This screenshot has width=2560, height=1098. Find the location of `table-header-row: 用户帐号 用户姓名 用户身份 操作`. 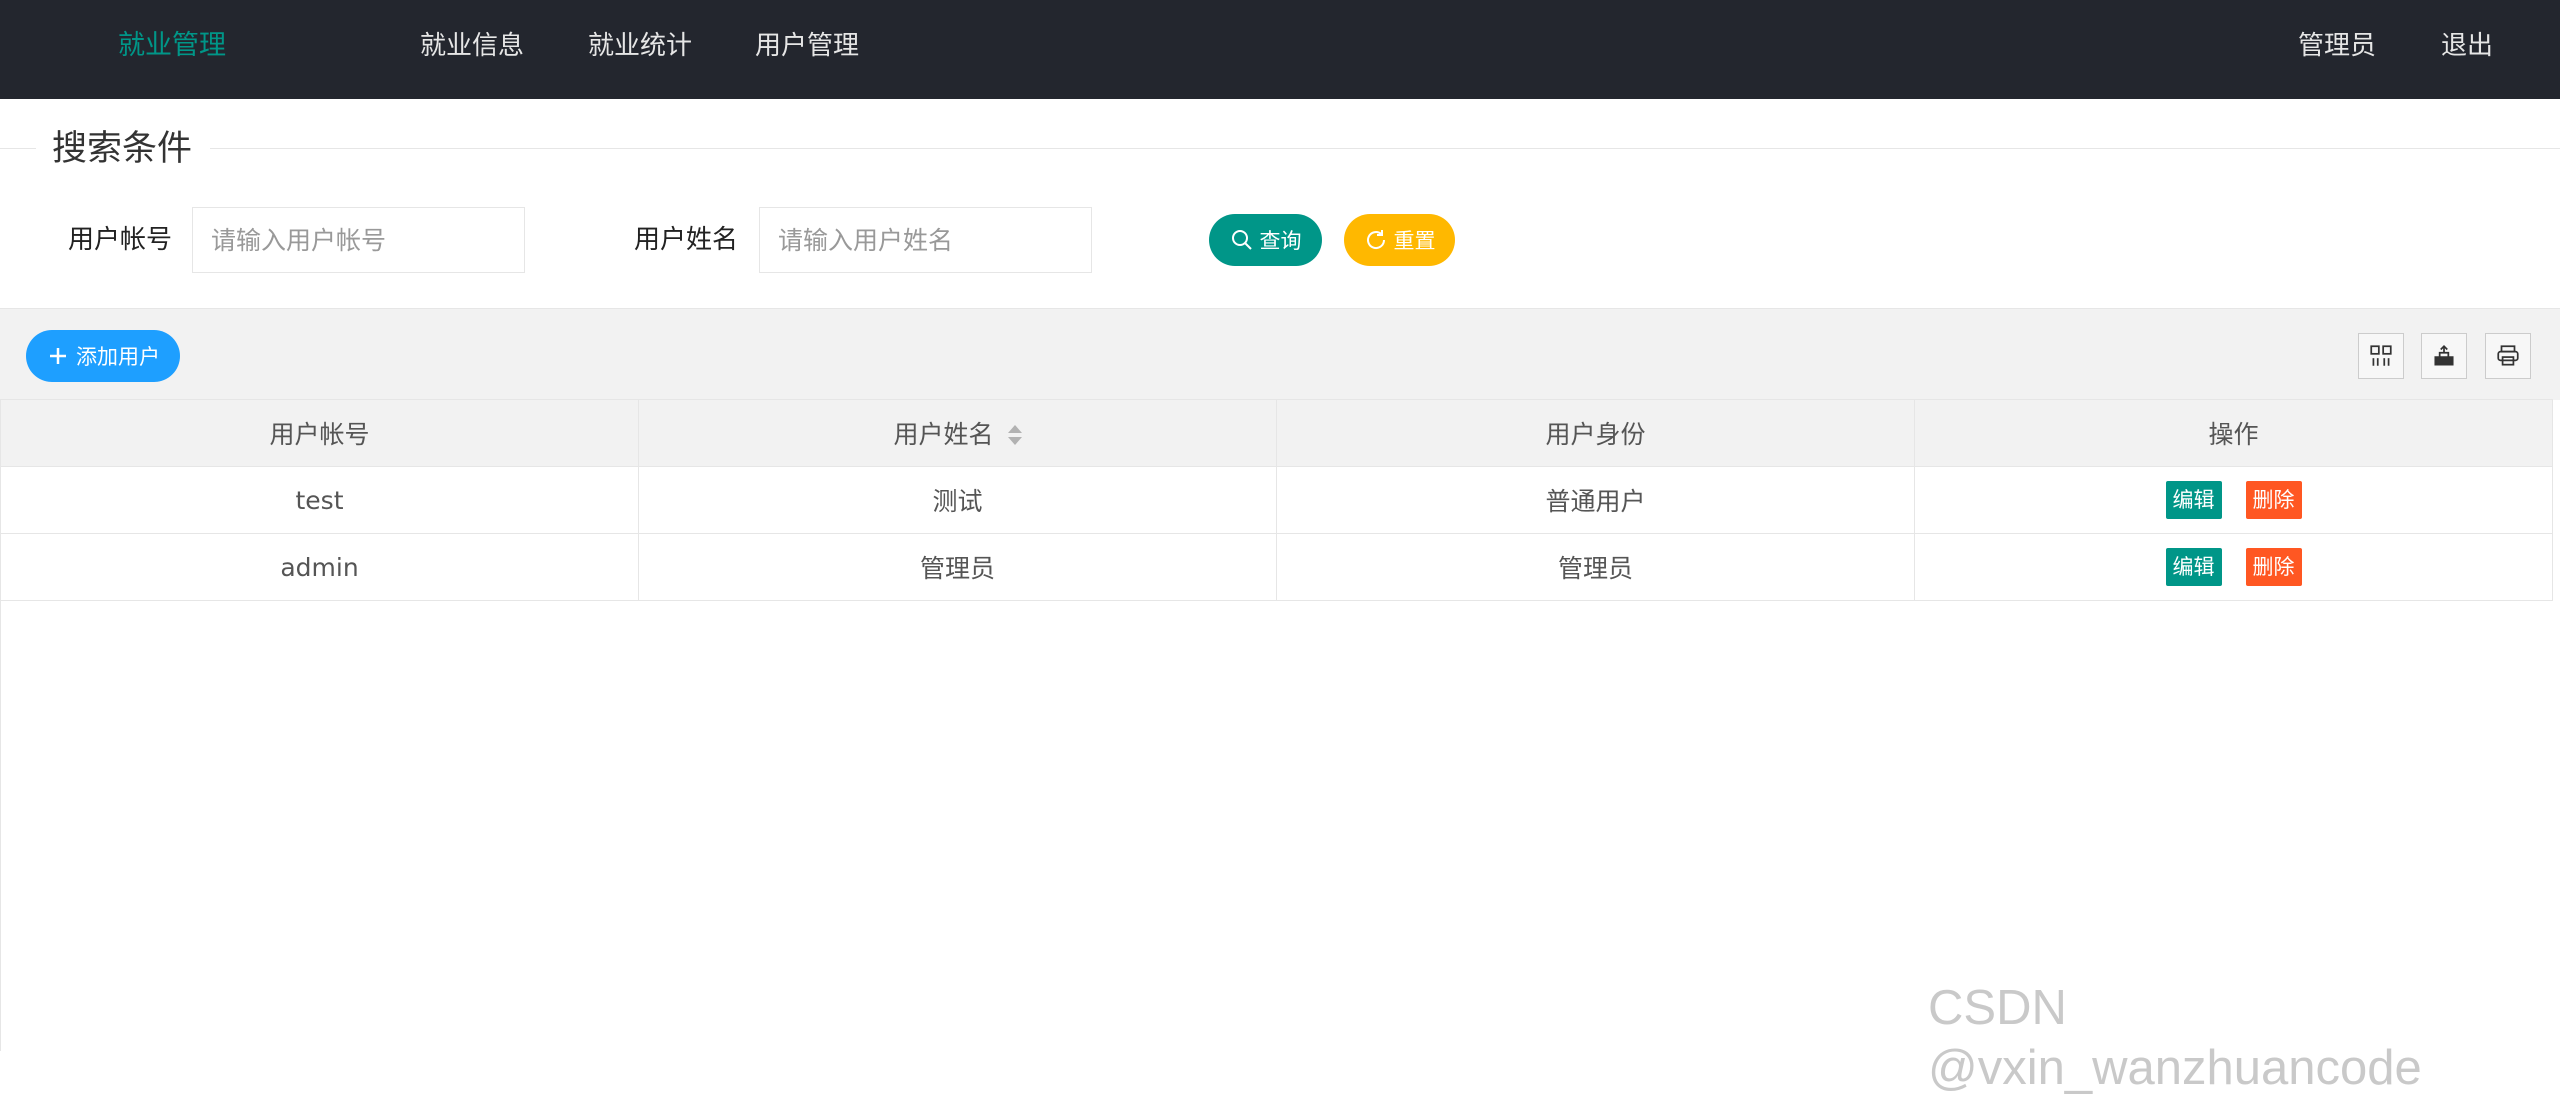

table-header-row: 用户帐号 用户姓名 用户身份 操作 is located at coordinates (1276, 433).